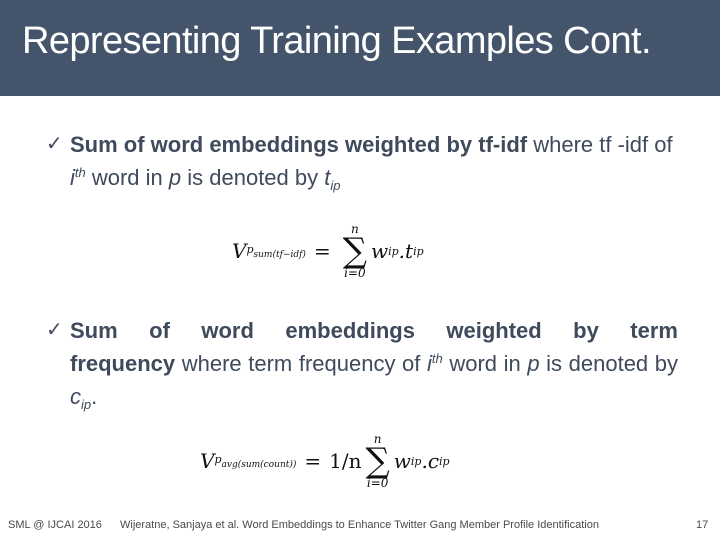 The height and width of the screenshot is (540, 720). Describe the element at coordinates (702, 525) in the screenshot. I see `page-number: 17` at that location.